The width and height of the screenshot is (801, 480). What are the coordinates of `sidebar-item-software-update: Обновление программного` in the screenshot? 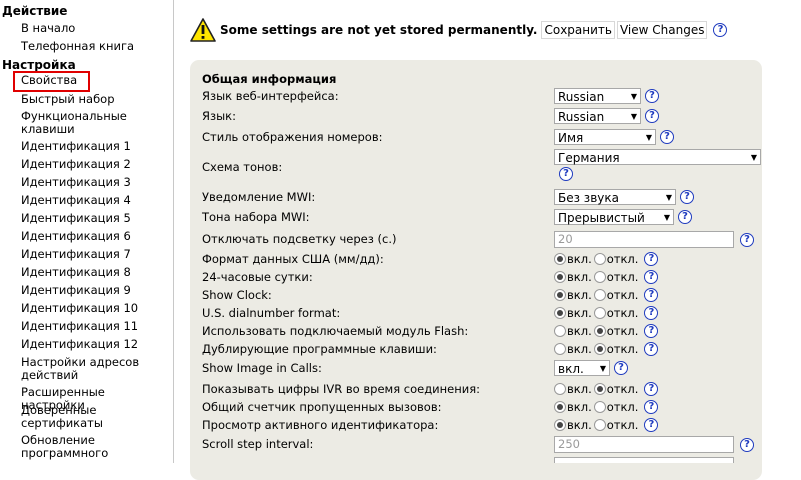 It's located at (65, 447).